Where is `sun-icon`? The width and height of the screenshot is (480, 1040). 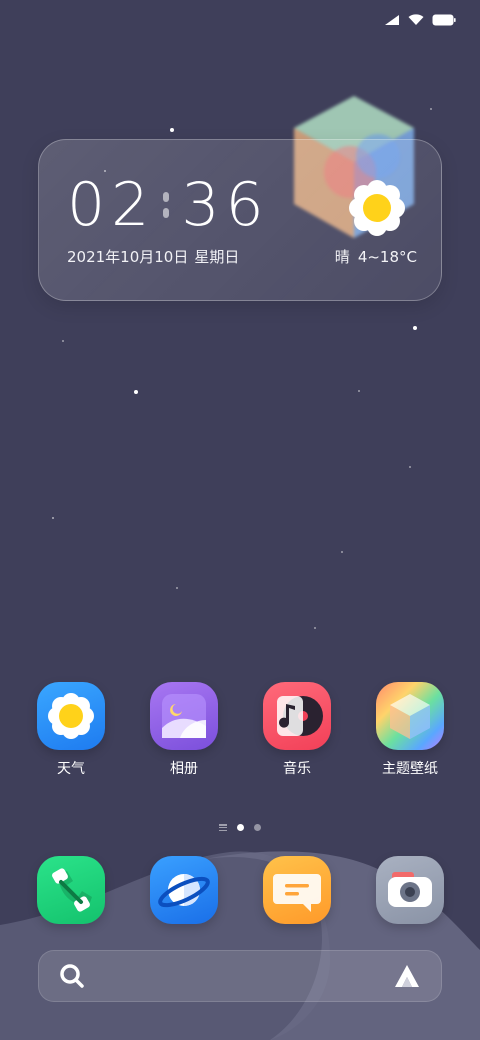
sun-icon is located at coordinates (377, 208).